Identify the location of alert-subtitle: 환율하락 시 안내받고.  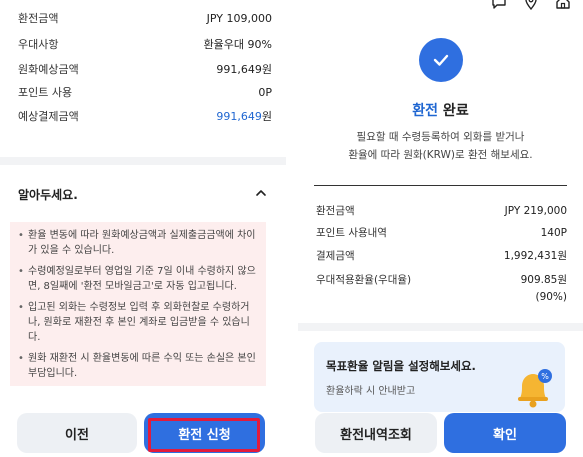
(371, 391).